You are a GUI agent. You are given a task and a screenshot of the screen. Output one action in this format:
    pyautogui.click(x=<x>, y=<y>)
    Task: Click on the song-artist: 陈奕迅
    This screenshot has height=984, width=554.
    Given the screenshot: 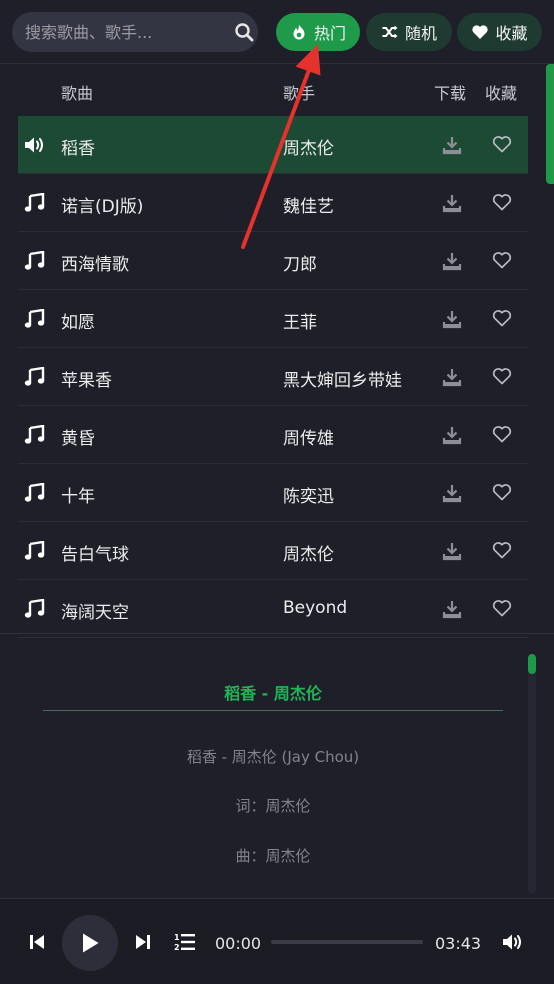 What is the action you would take?
    pyautogui.click(x=308, y=497)
    